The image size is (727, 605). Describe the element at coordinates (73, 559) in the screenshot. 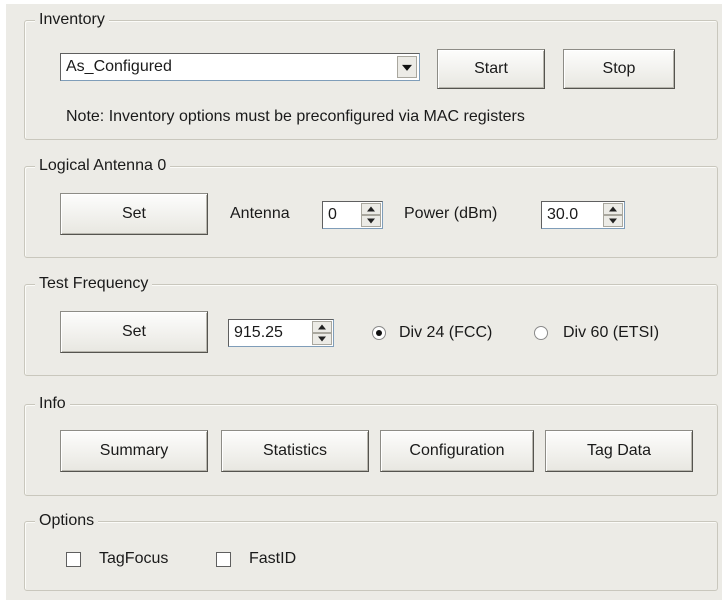

I see `tagfocus-checkbox` at that location.